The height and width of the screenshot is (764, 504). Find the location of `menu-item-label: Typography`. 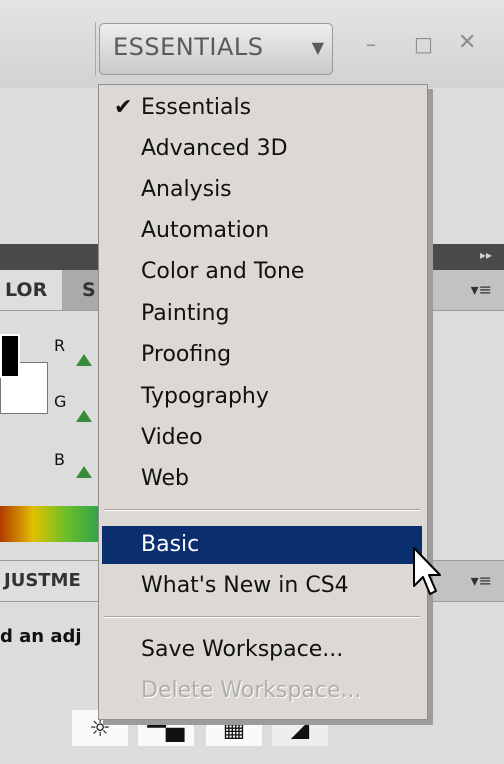

menu-item-label: Typography is located at coordinates (205, 396).